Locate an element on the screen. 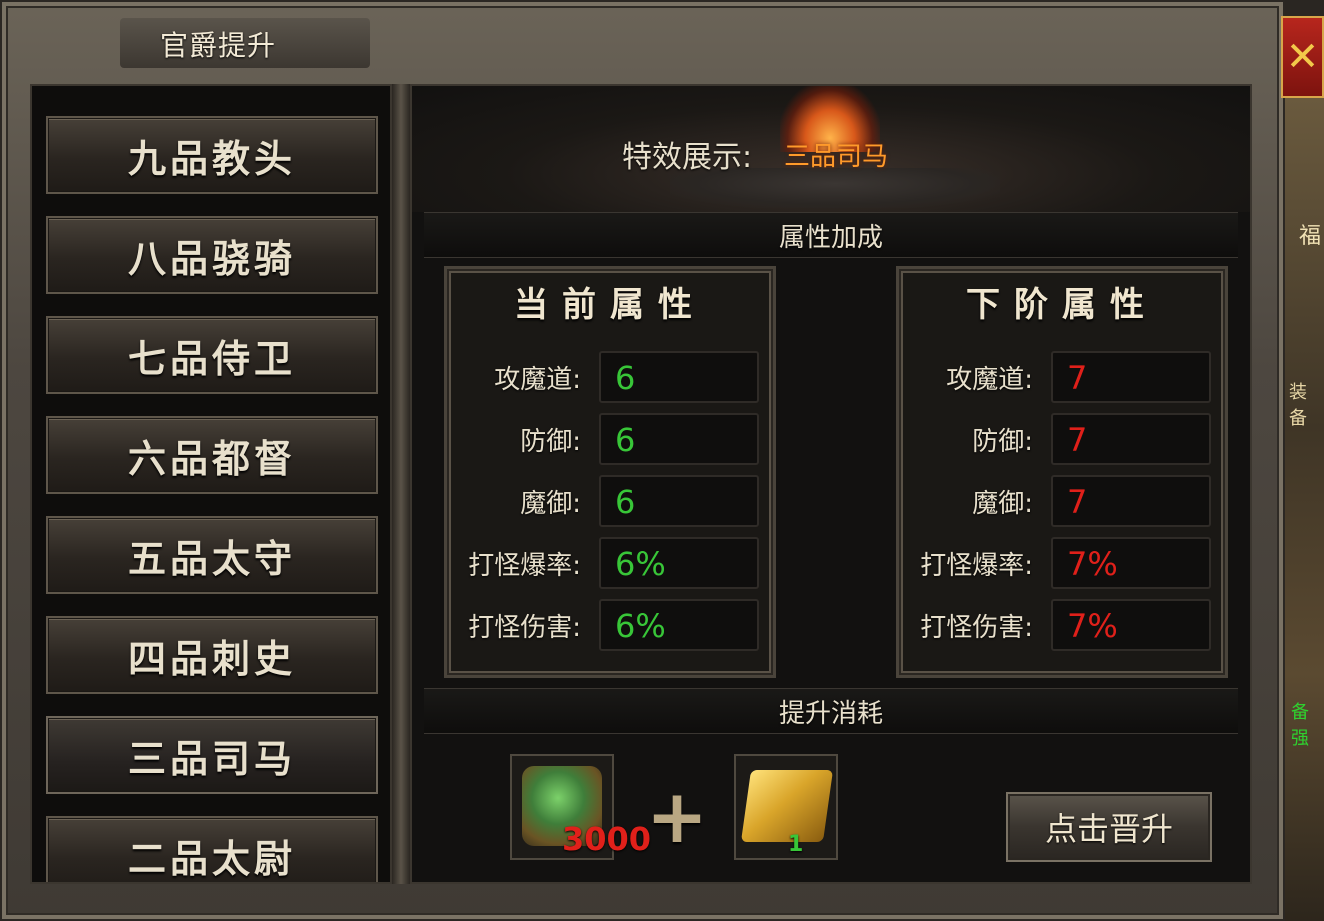  rank-item-9: 九品教头 is located at coordinates (212, 155).